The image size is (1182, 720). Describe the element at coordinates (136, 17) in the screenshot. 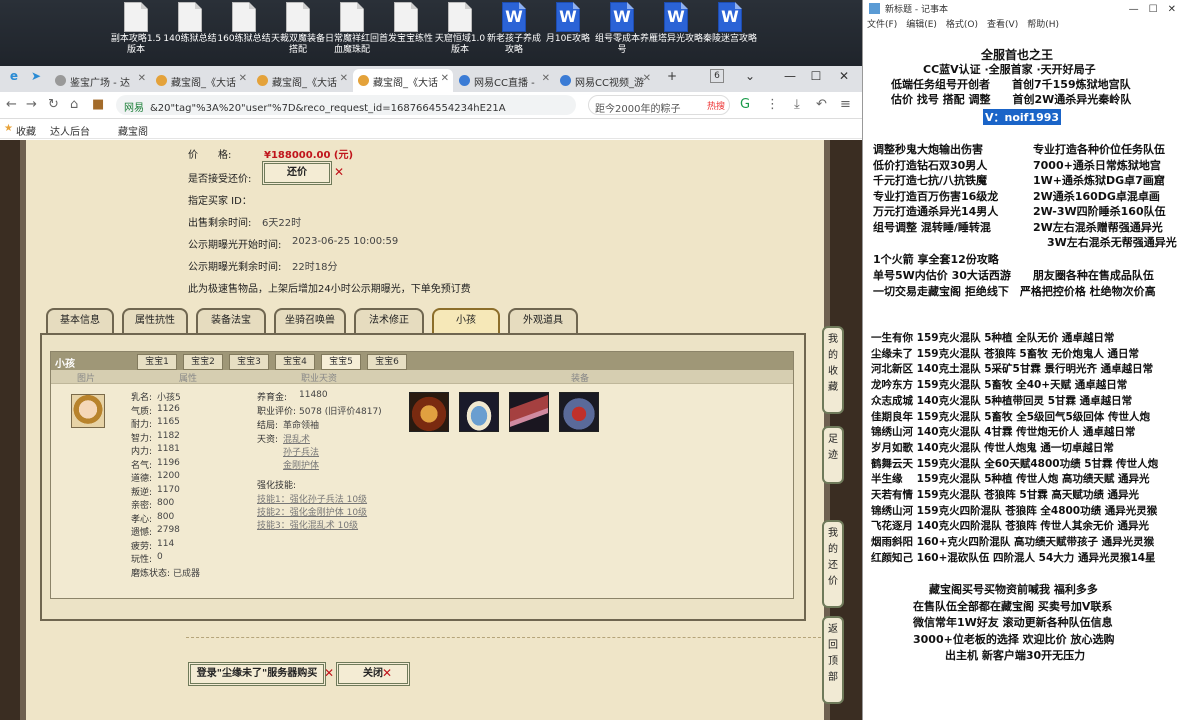

I see `text-file-icon` at that location.